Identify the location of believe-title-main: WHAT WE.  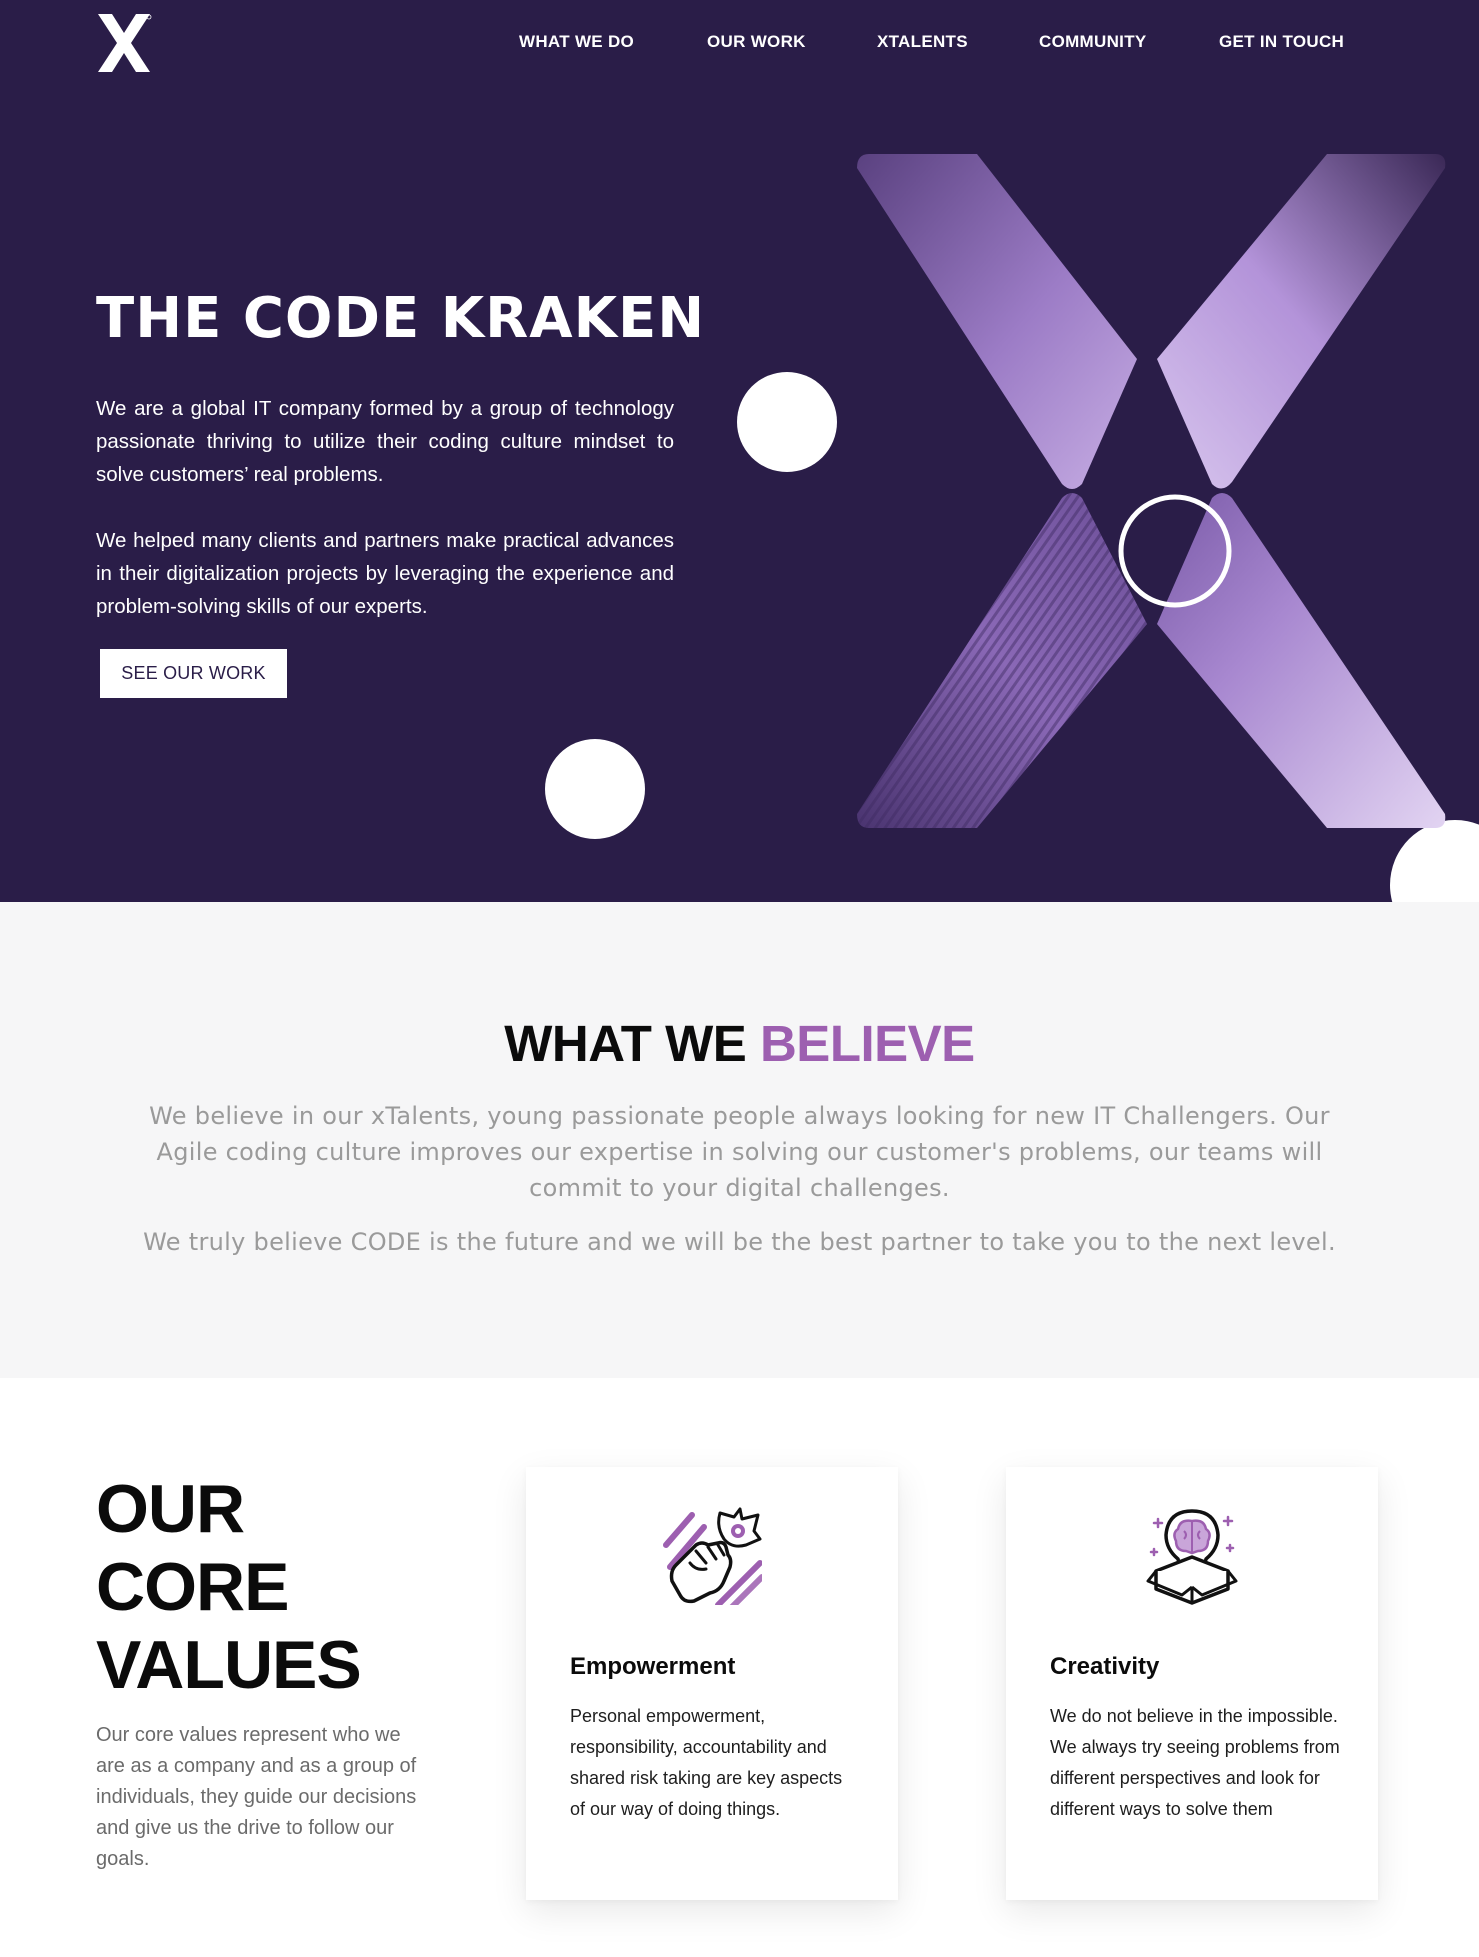
(632, 1043).